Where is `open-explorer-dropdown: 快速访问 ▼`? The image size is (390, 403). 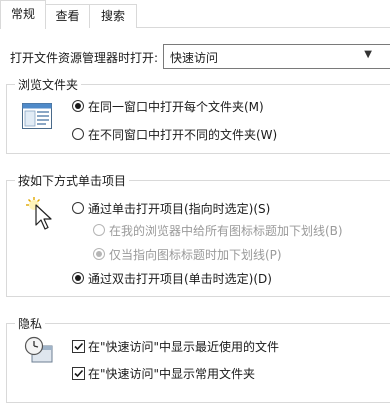 open-explorer-dropdown: 快速访问 ▼ is located at coordinates (276, 56).